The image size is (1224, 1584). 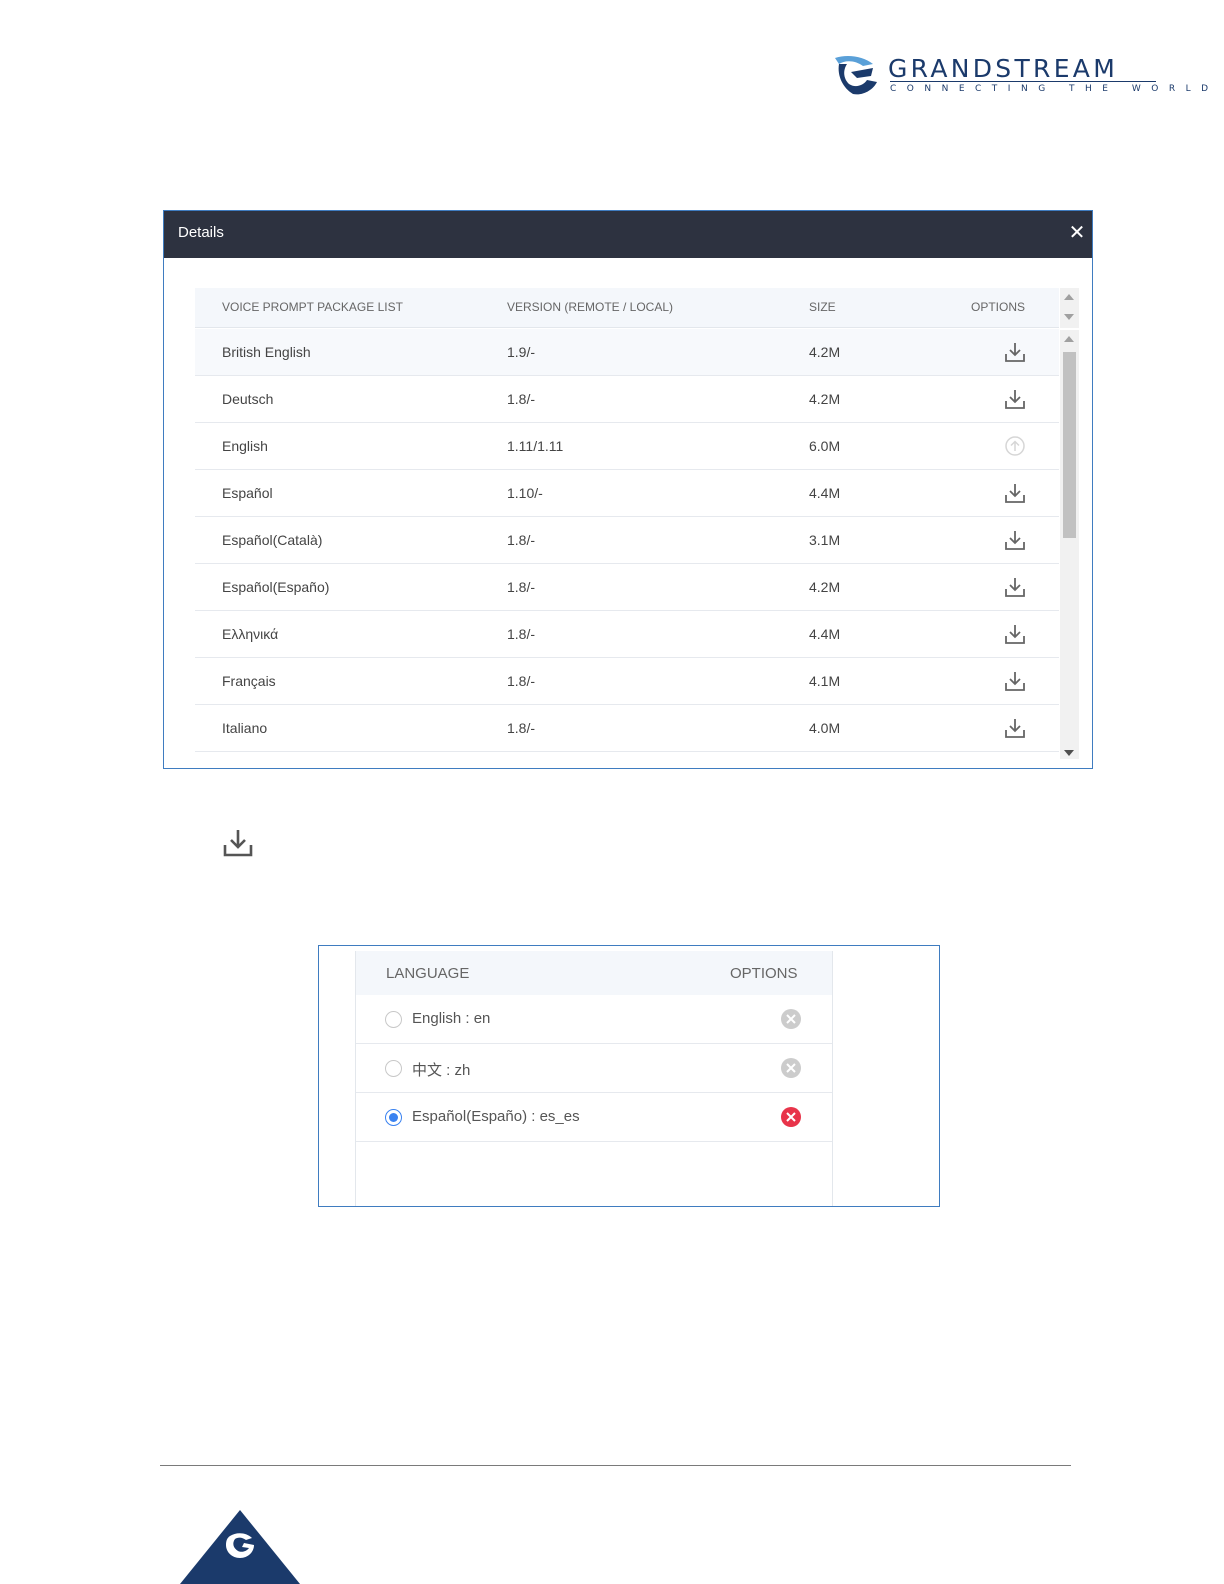 What do you see at coordinates (822, 307) in the screenshot?
I see `column-header-size: SIZE` at bounding box center [822, 307].